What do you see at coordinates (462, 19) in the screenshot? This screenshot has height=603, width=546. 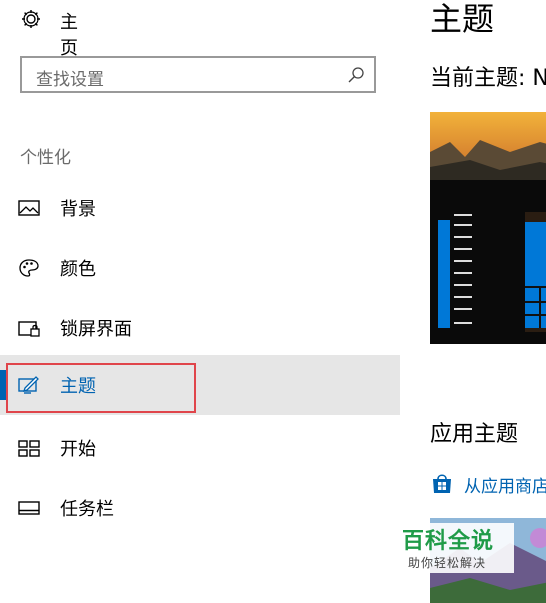 I see `page-title: 主题` at bounding box center [462, 19].